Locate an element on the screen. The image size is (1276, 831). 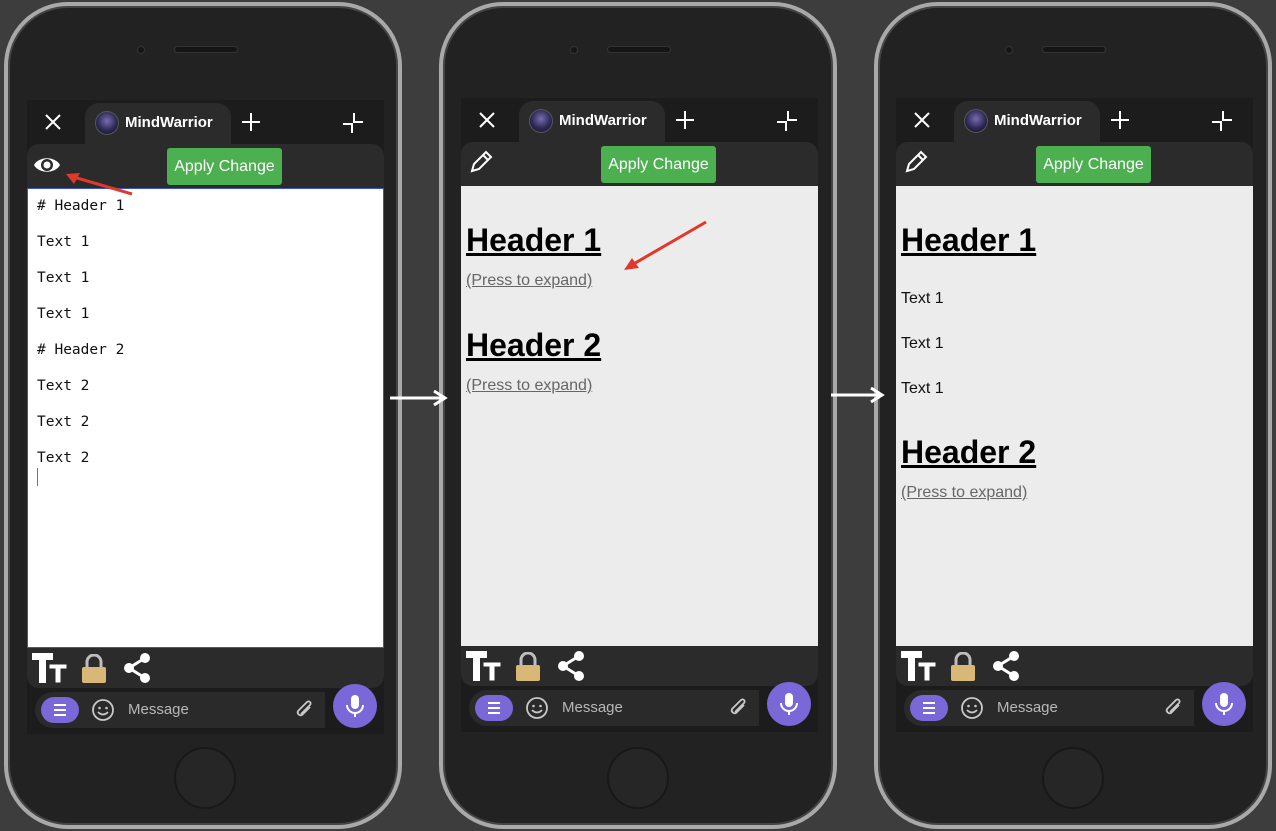
text-caret is located at coordinates (37, 477).